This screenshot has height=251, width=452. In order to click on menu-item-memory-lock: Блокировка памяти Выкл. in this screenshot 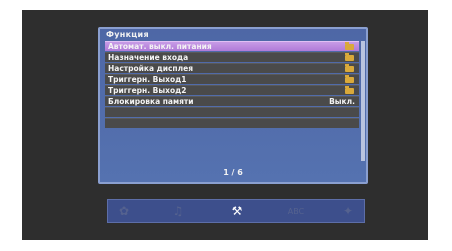, I will do `click(232, 101)`.